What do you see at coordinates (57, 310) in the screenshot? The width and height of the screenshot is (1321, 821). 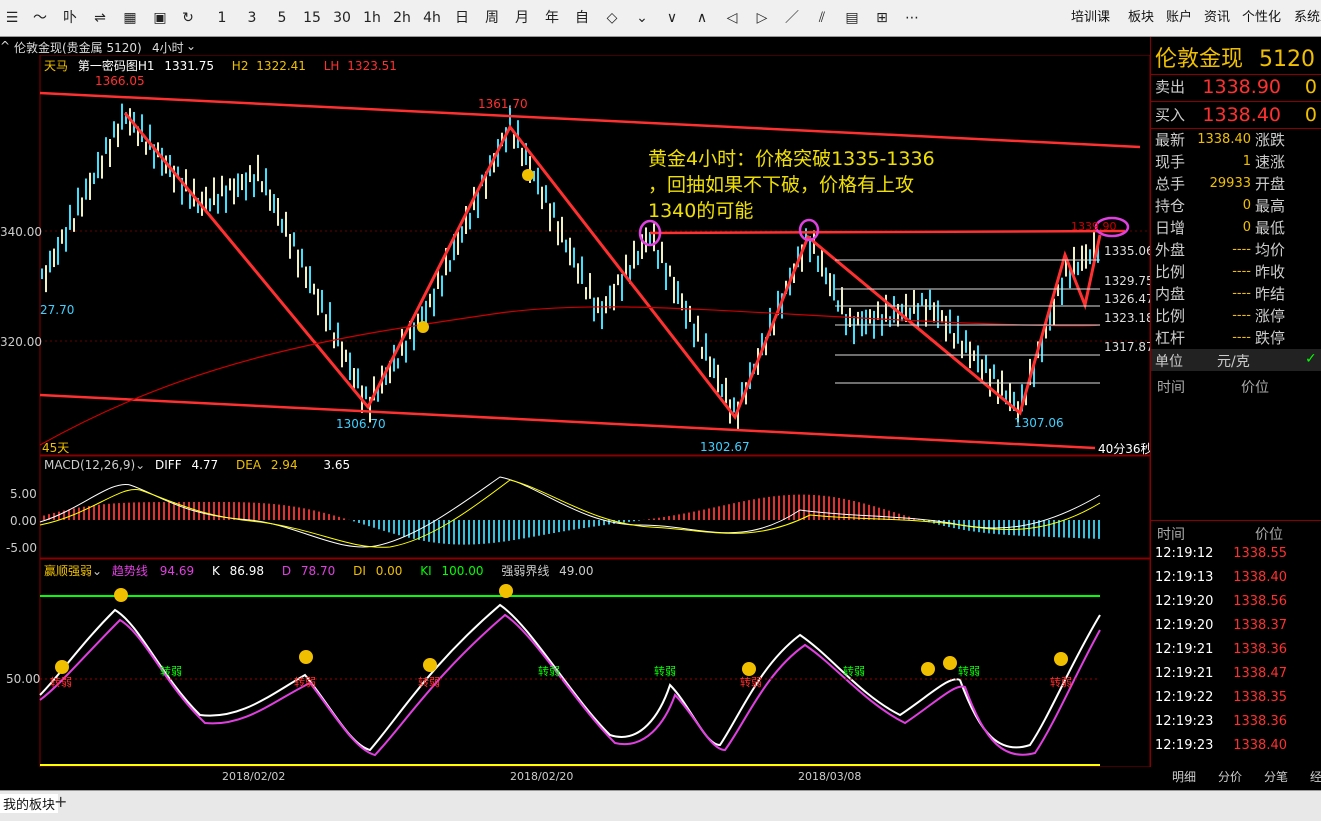 I see `left-price-label: 27.70` at bounding box center [57, 310].